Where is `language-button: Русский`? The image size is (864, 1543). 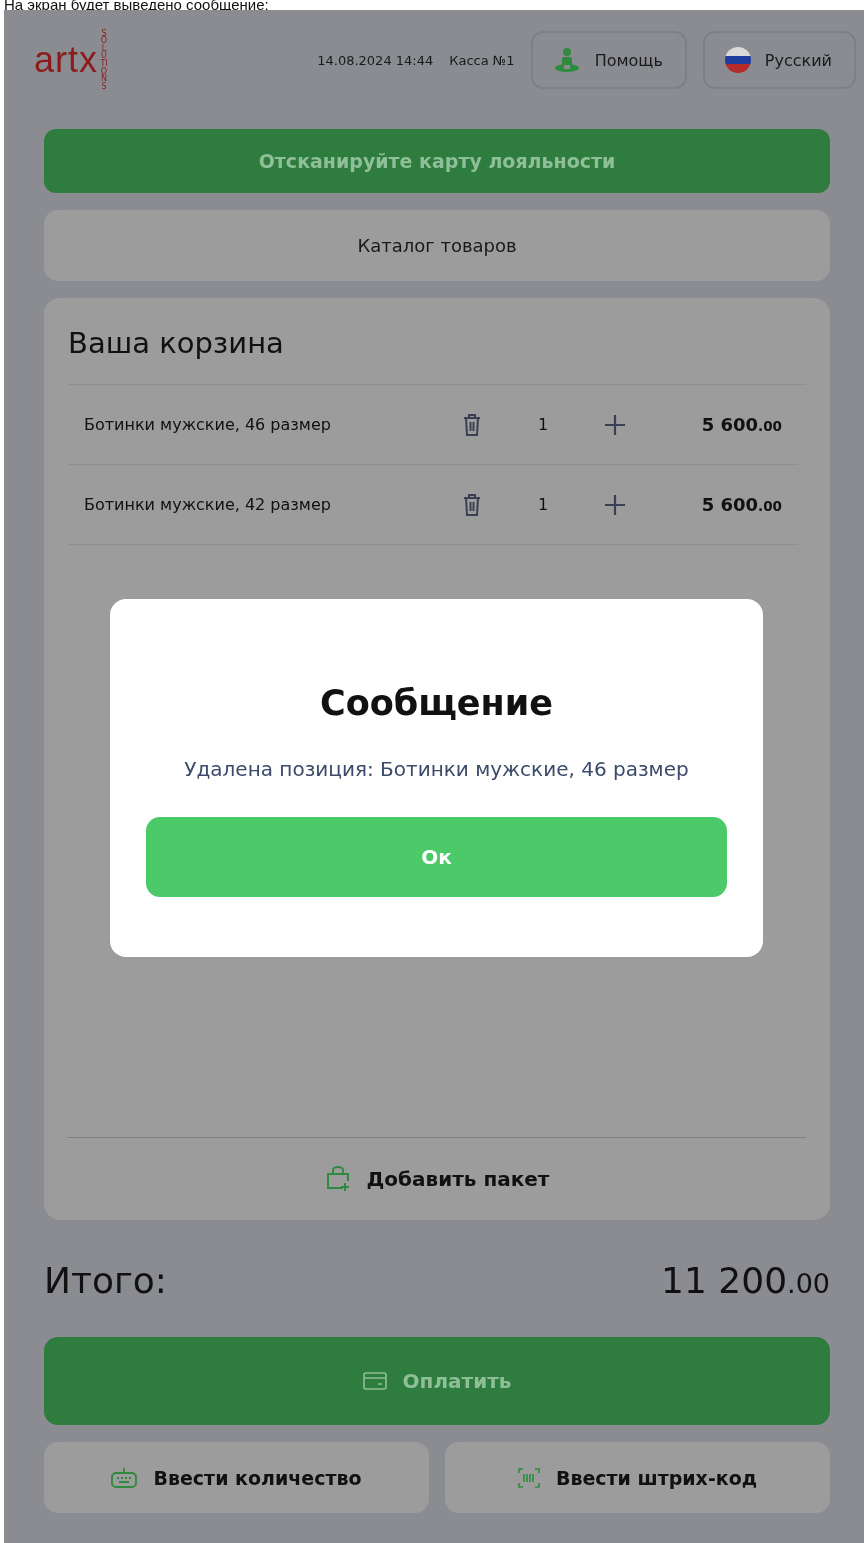 language-button: Русский is located at coordinates (779, 60).